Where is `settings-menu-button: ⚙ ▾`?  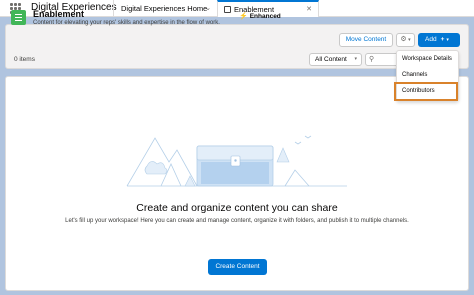 settings-menu-button: ⚙ ▾ is located at coordinates (405, 40).